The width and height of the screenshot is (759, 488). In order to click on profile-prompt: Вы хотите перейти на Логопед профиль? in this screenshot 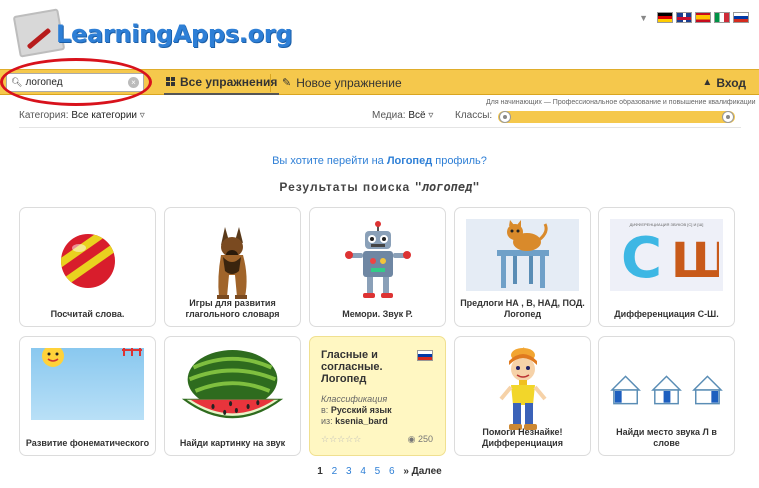, I will do `click(379, 161)`.